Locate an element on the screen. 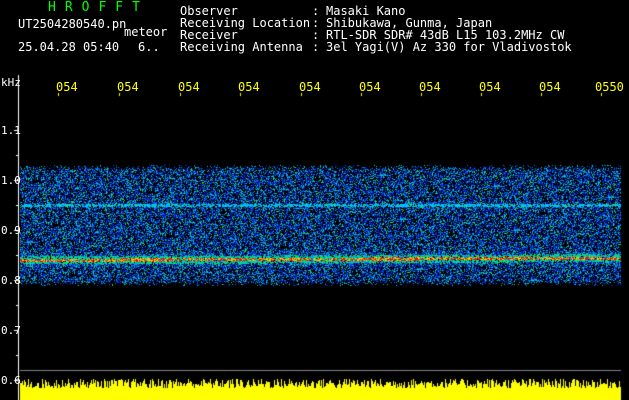 This screenshot has height=400, width=629. y-tick-label: 1.1 is located at coordinates (11, 130).